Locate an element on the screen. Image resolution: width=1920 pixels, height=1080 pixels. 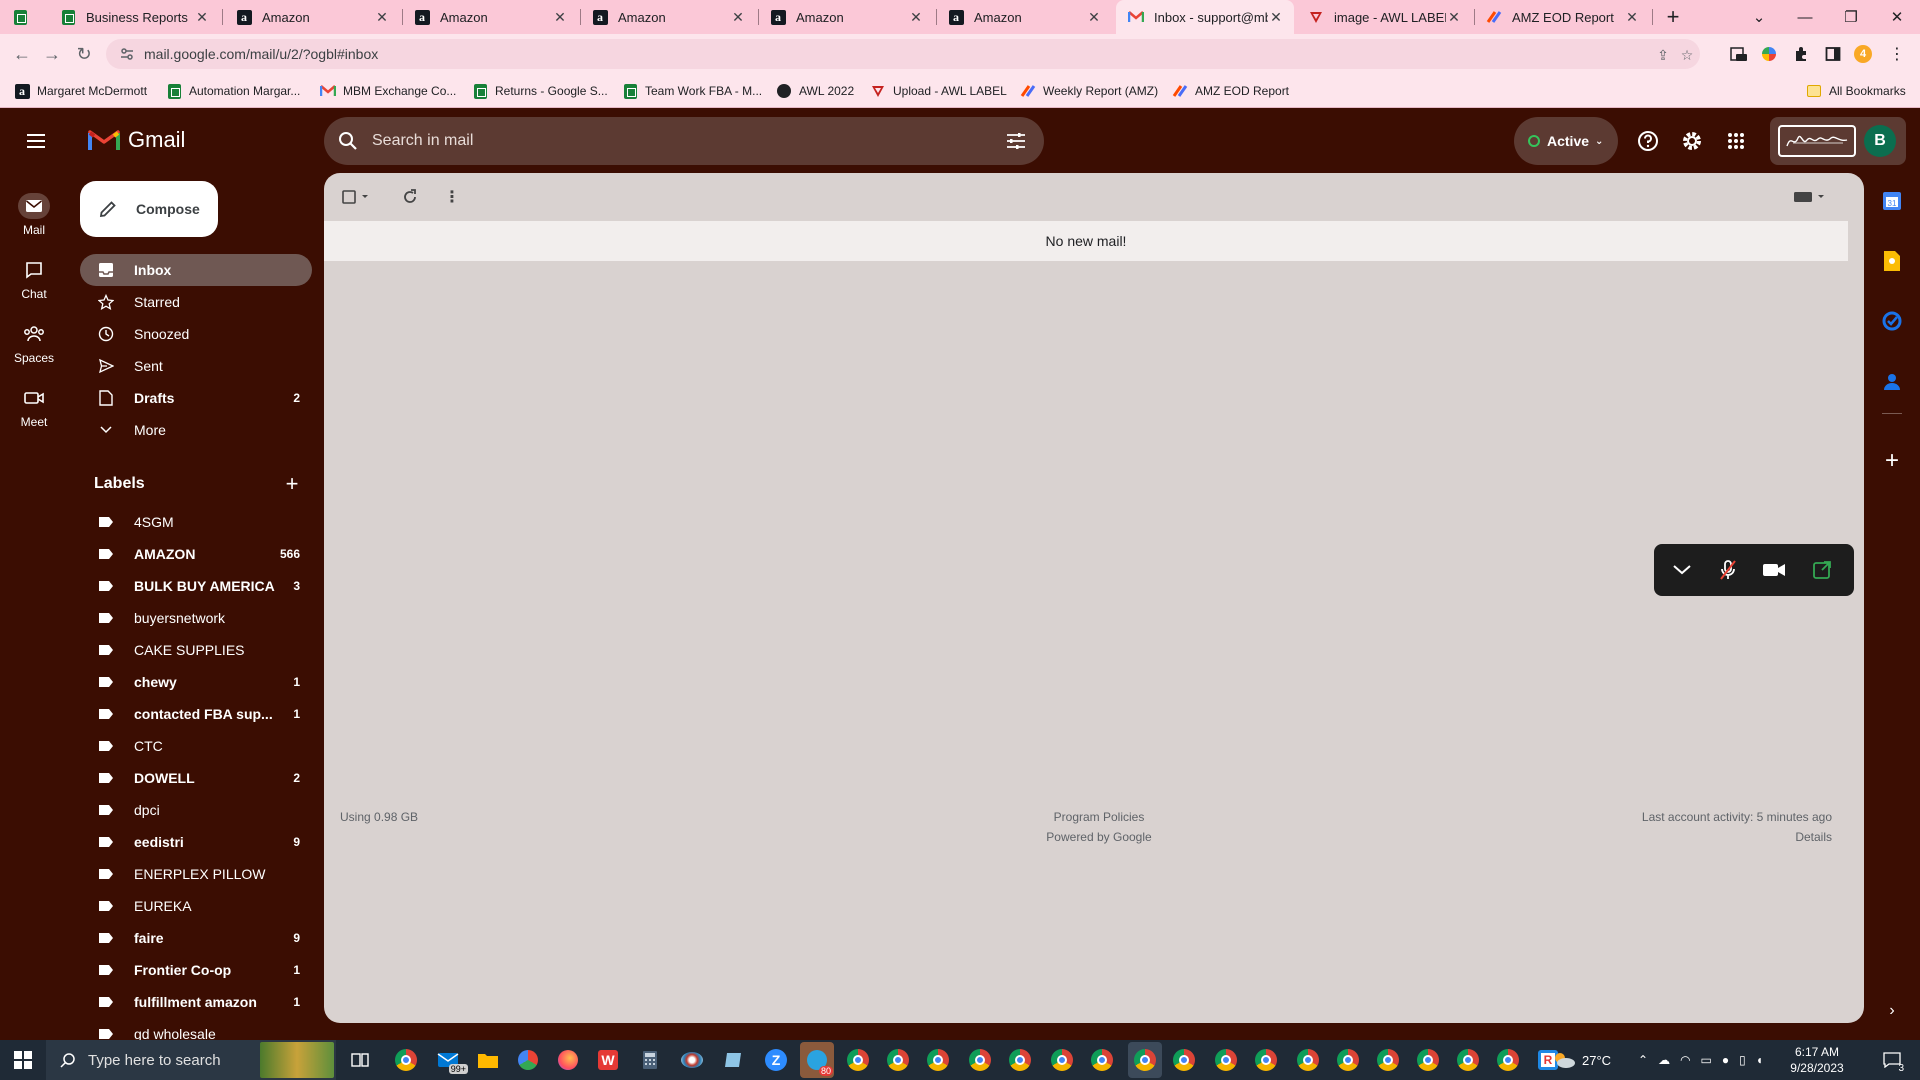
bookmark-star-icon: ☆ is located at coordinates (1687, 55).